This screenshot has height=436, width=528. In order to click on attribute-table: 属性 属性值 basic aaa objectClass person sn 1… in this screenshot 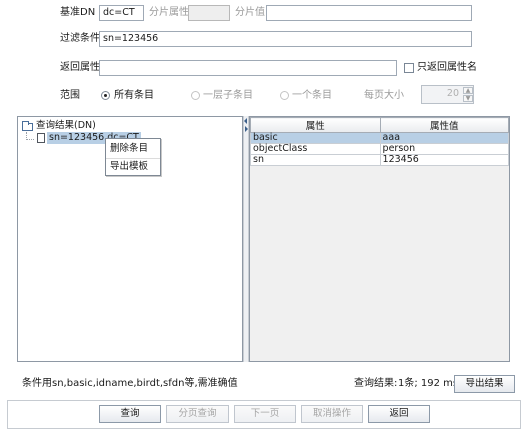, I will do `click(380, 141)`.